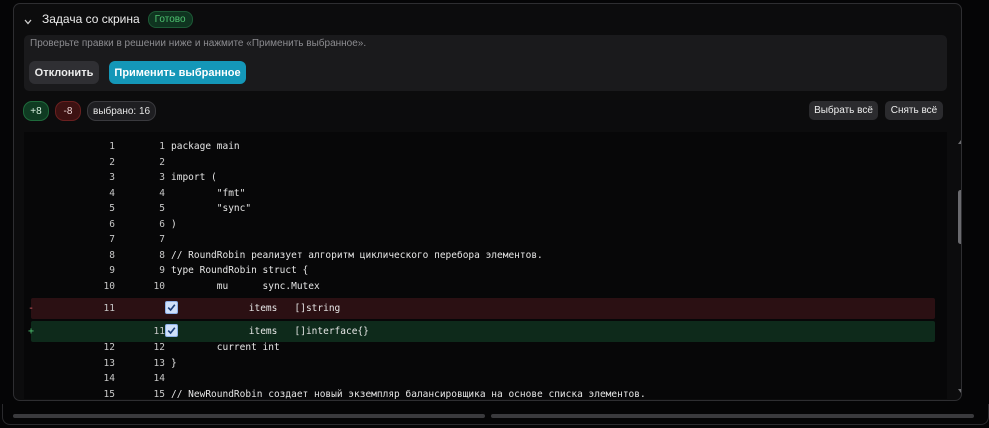 The width and height of the screenshot is (989, 428). I want to click on old-line-number: 11, so click(109, 308).